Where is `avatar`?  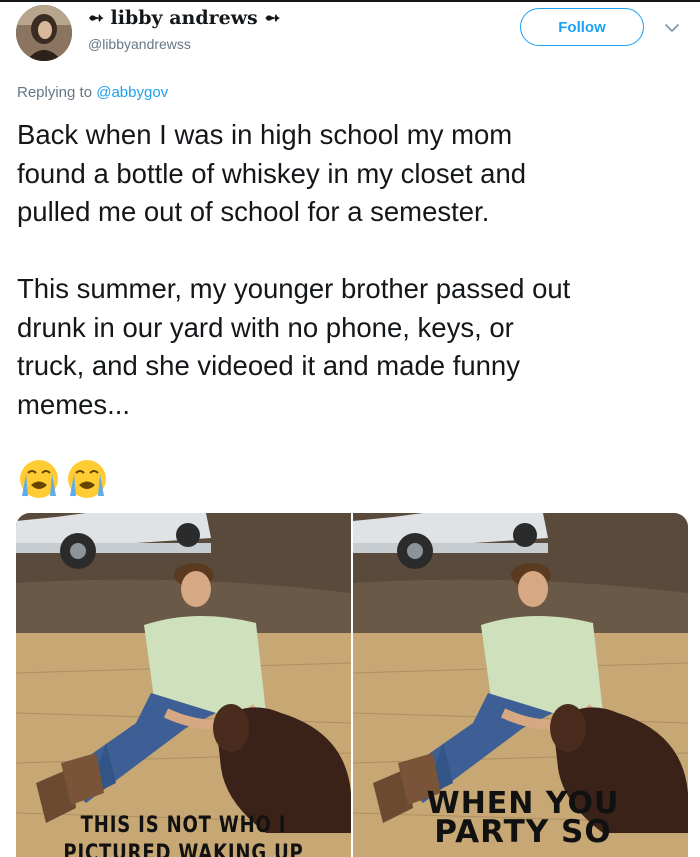 avatar is located at coordinates (44, 33).